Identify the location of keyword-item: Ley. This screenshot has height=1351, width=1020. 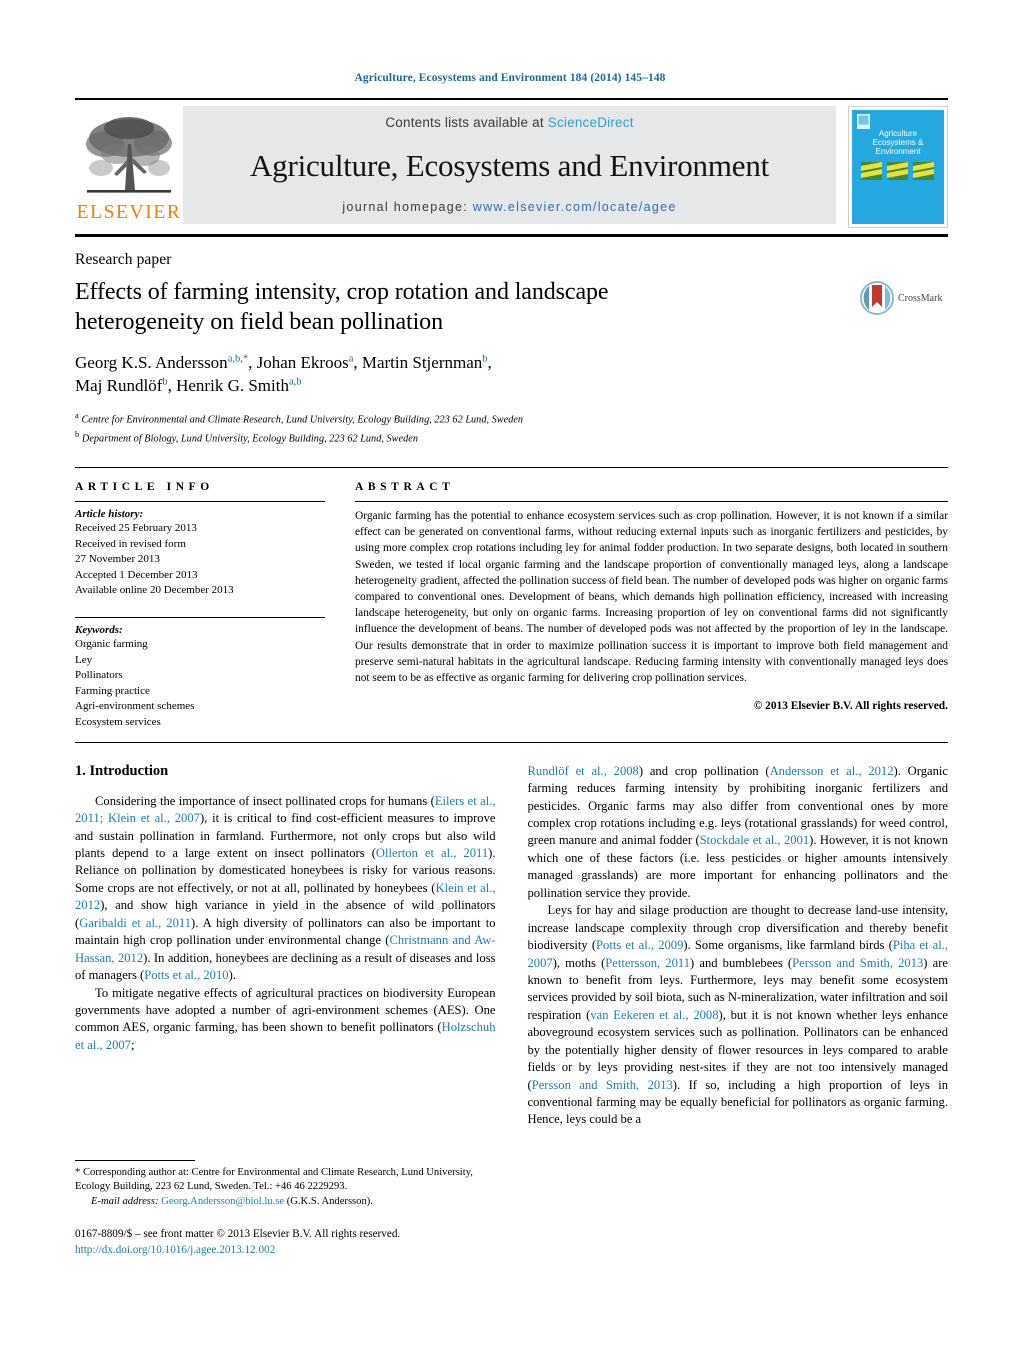
(84, 659).